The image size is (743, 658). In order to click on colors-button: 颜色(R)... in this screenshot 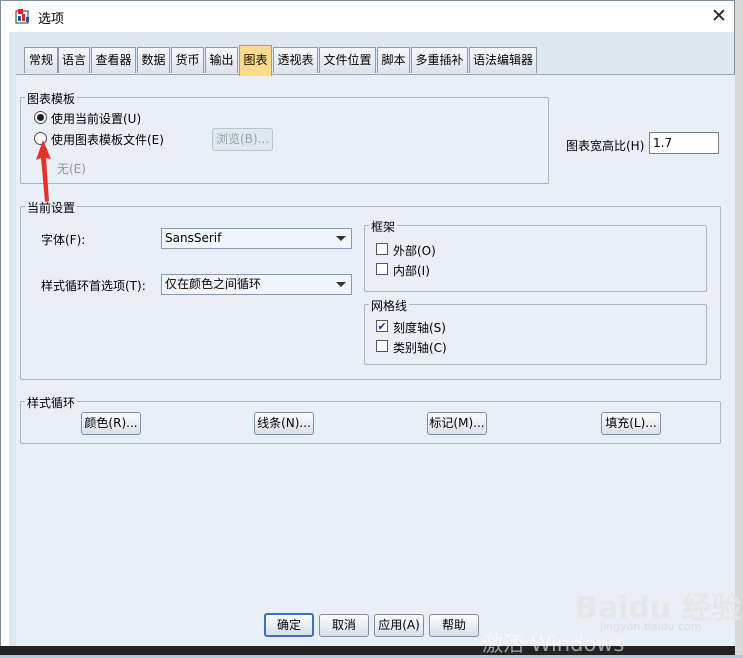, I will do `click(111, 423)`.